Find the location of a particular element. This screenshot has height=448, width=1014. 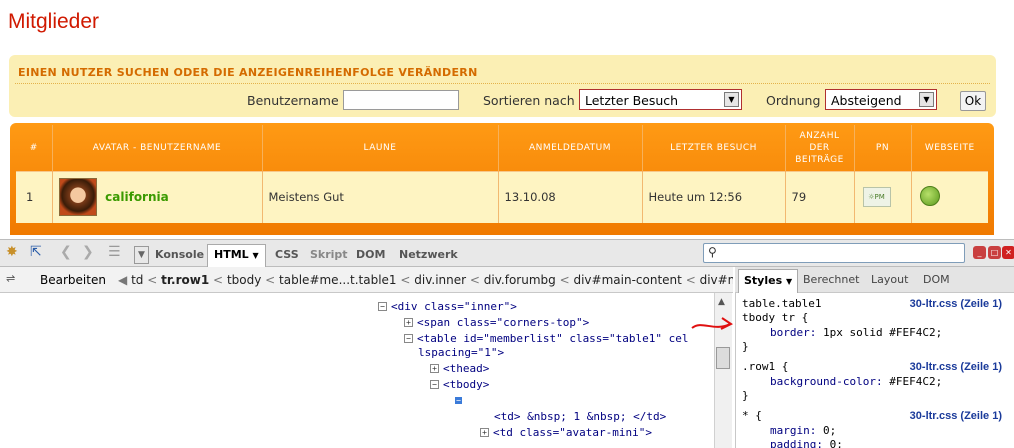

ok-button: Ok is located at coordinates (973, 101).